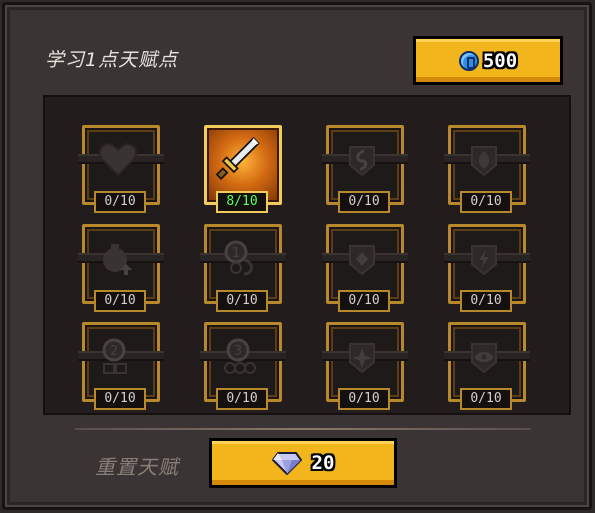 This screenshot has height=513, width=595. What do you see at coordinates (137, 467) in the screenshot?
I see `reset-talent-label: 重置天赋` at bounding box center [137, 467].